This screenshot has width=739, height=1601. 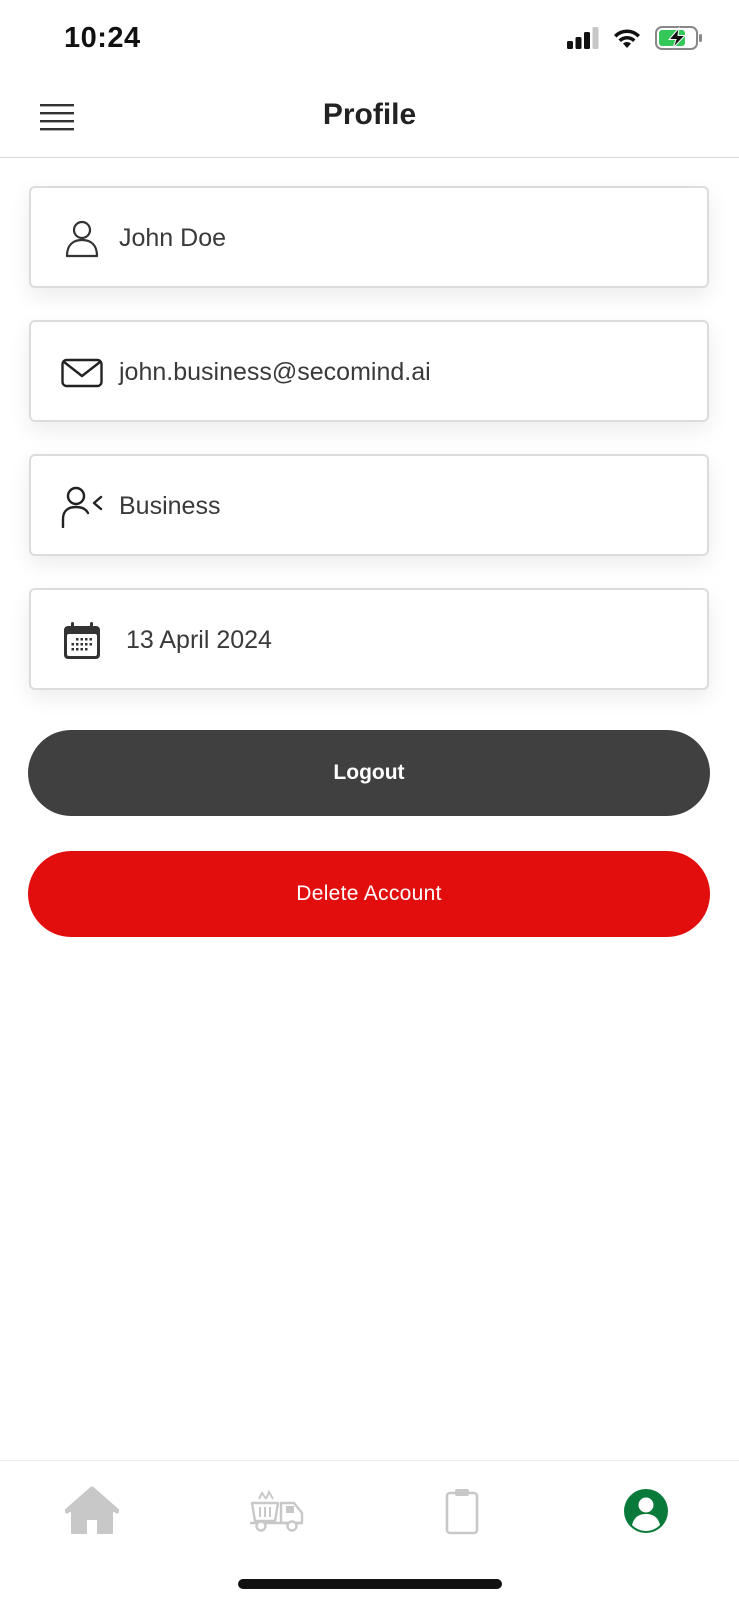 I want to click on status-time: 10:24, so click(x=102, y=38).